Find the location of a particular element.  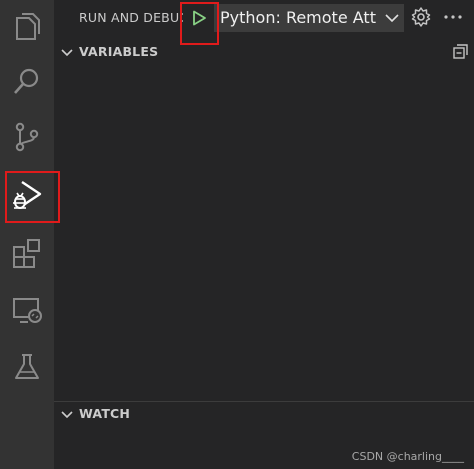

activity-search is located at coordinates (27, 81).